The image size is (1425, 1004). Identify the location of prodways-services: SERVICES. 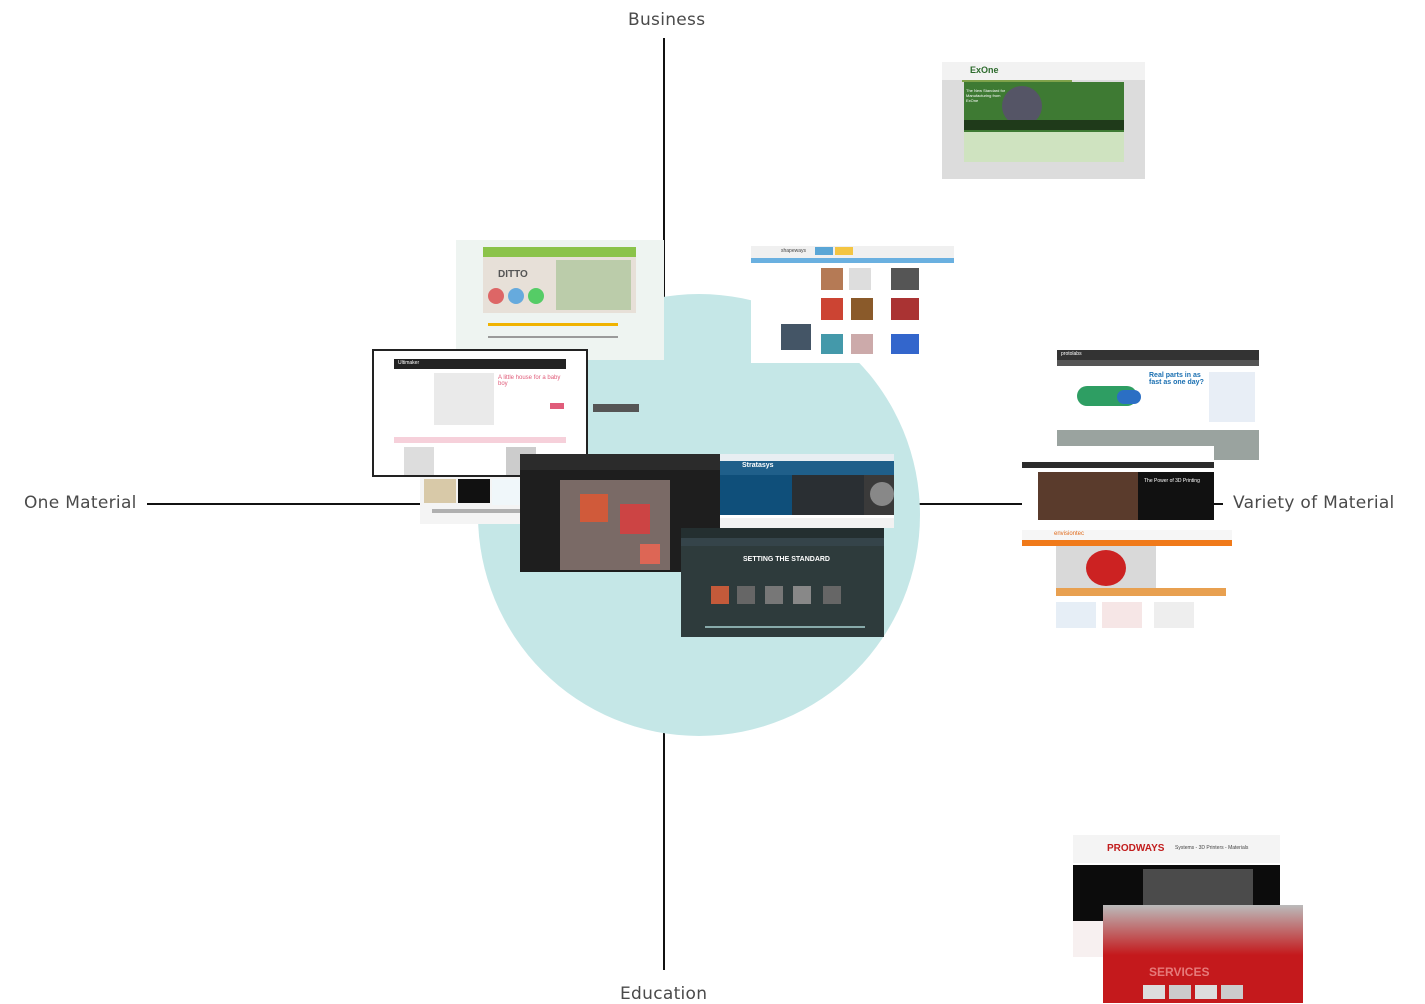
(1179, 972).